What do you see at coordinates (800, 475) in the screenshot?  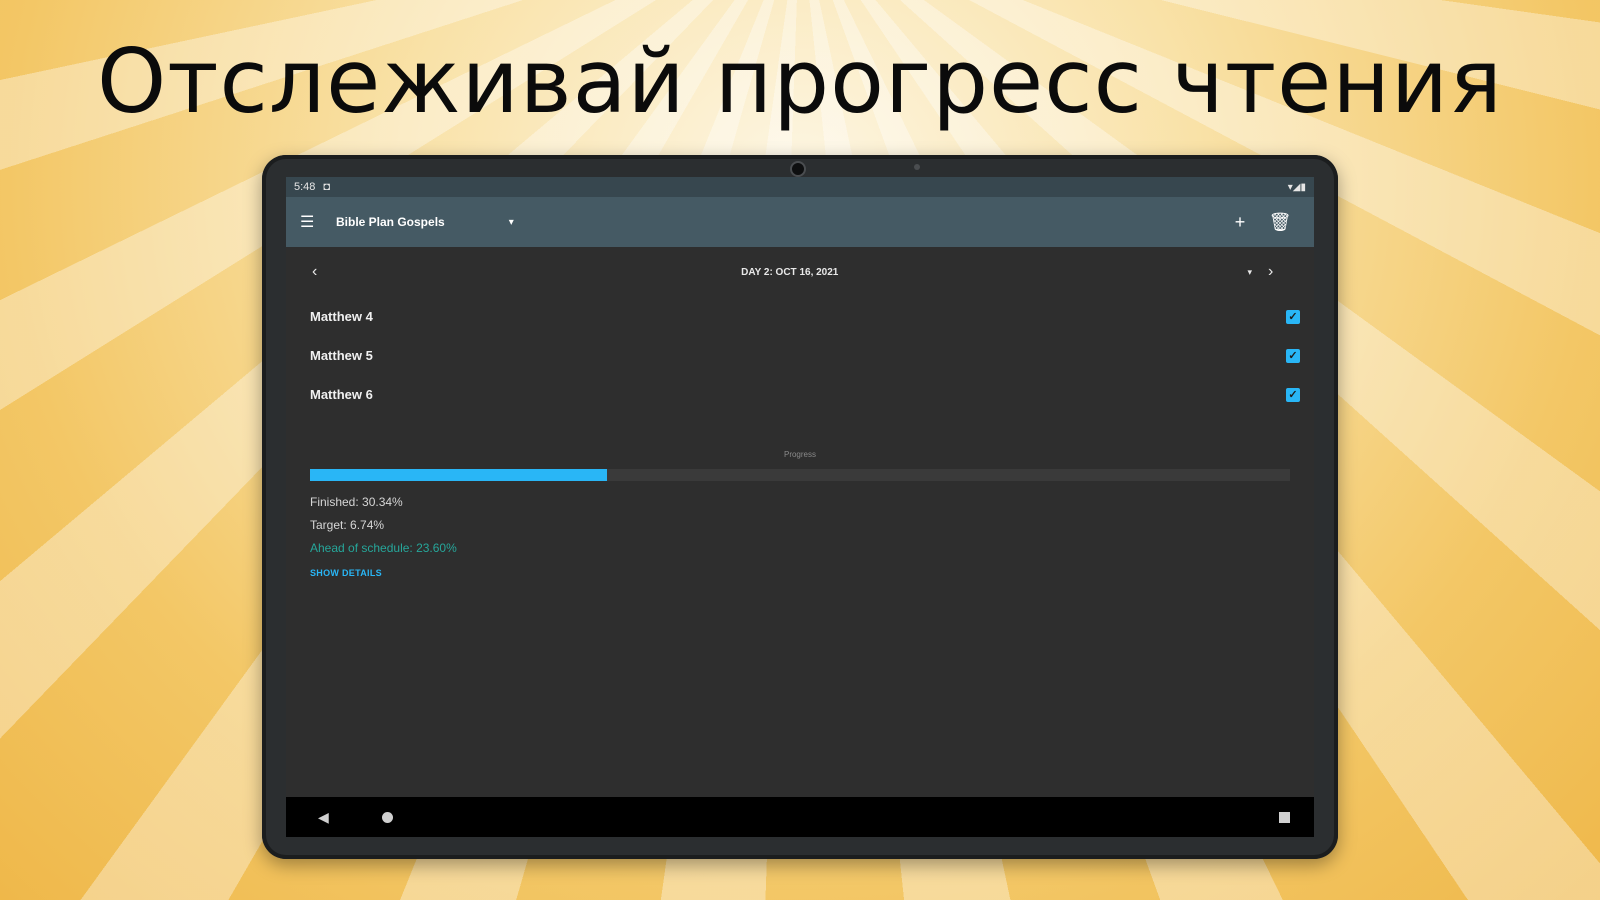 I see `progress-bar` at bounding box center [800, 475].